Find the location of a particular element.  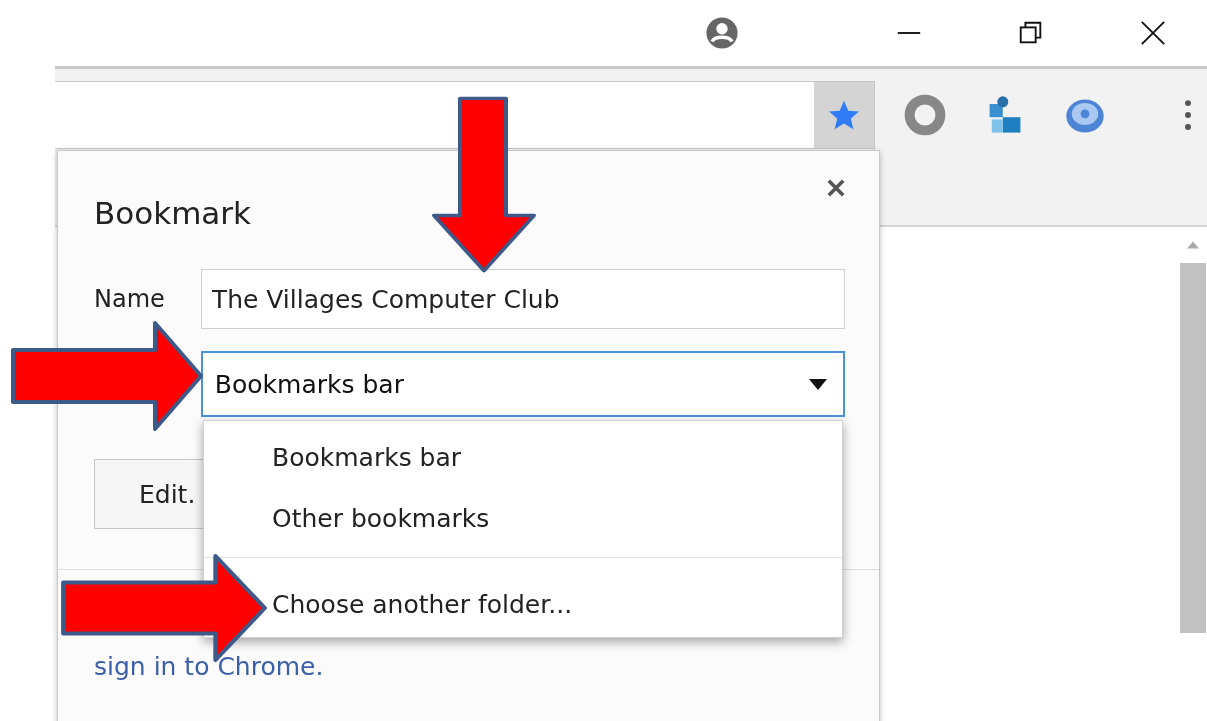

name-label: Name is located at coordinates (130, 299).